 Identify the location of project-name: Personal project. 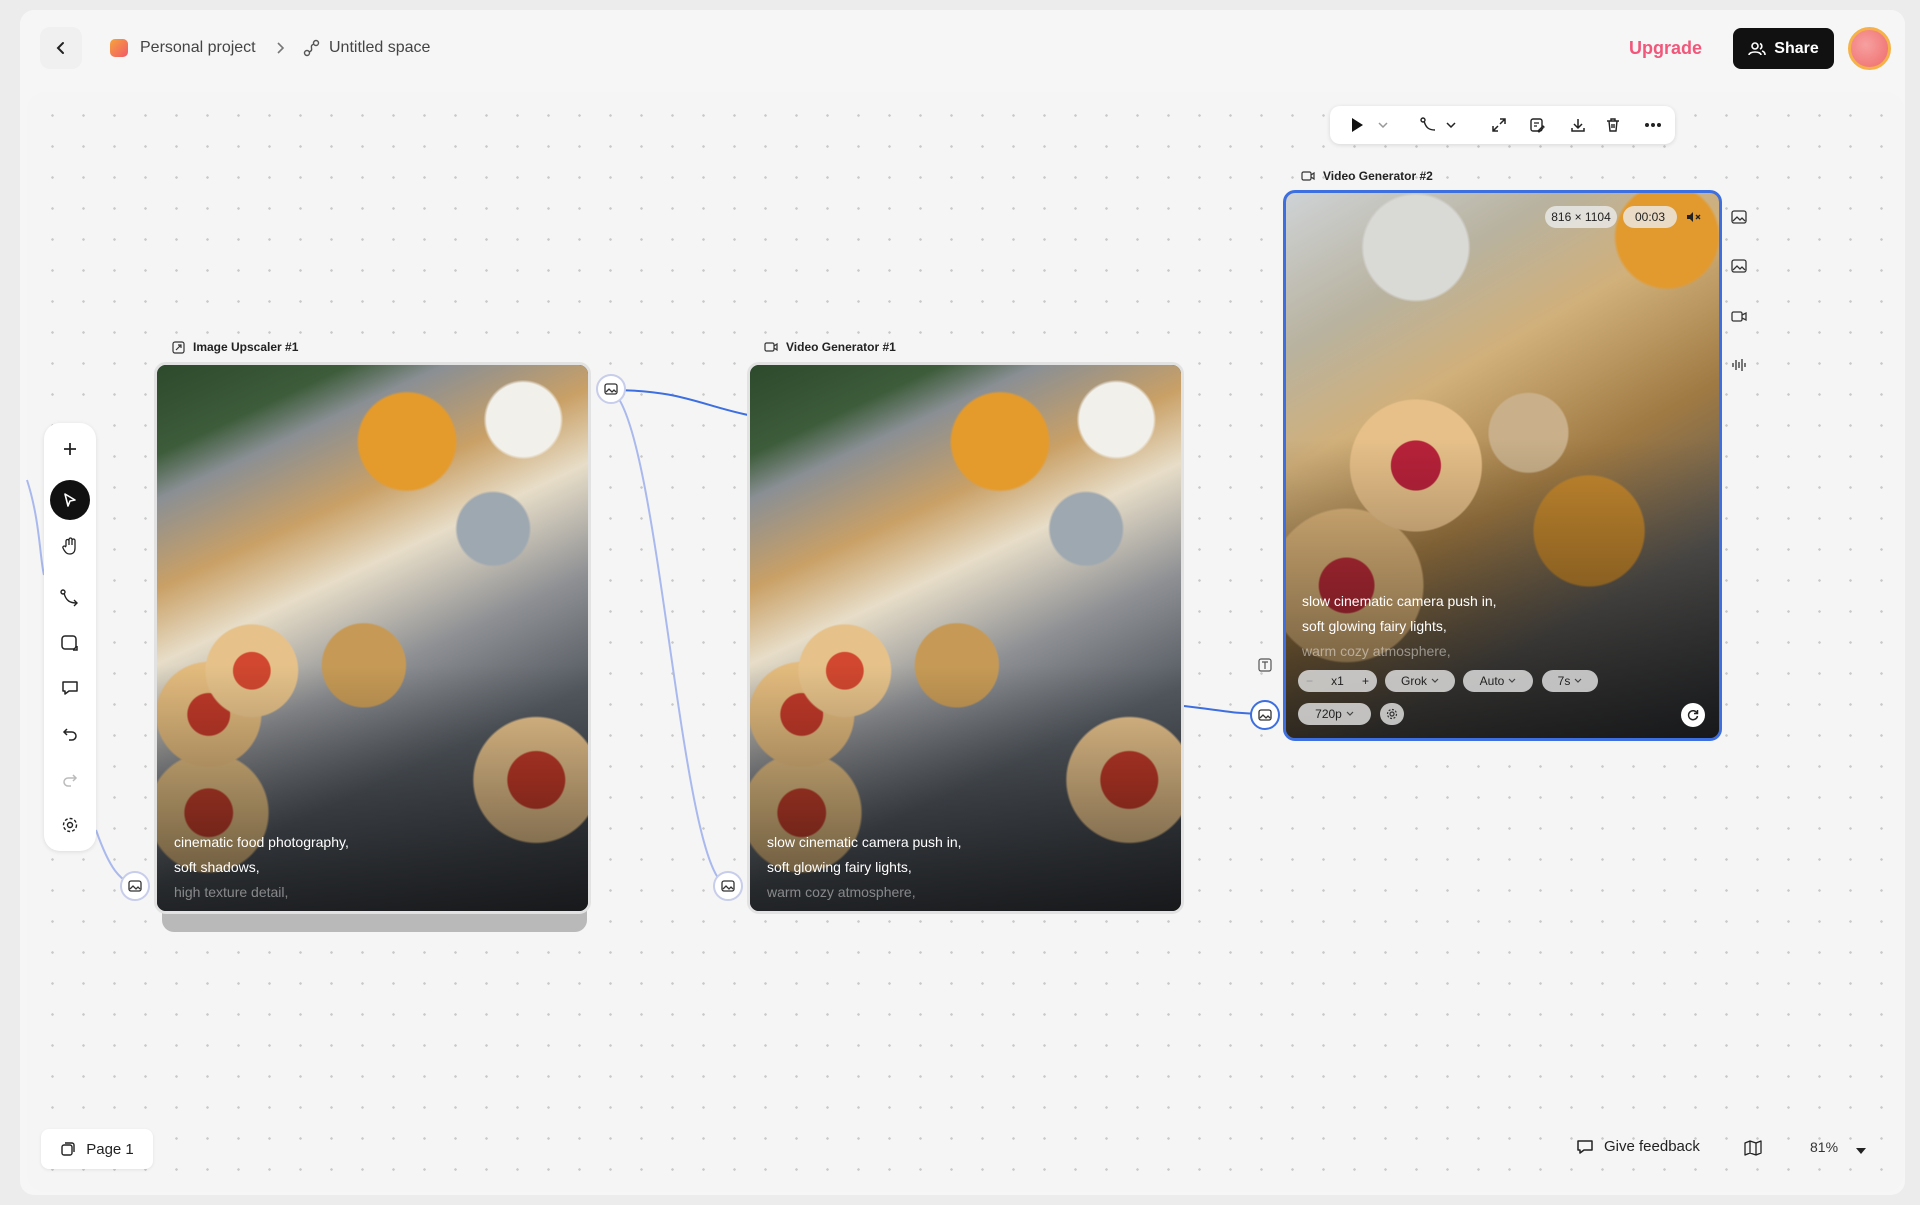
(198, 47).